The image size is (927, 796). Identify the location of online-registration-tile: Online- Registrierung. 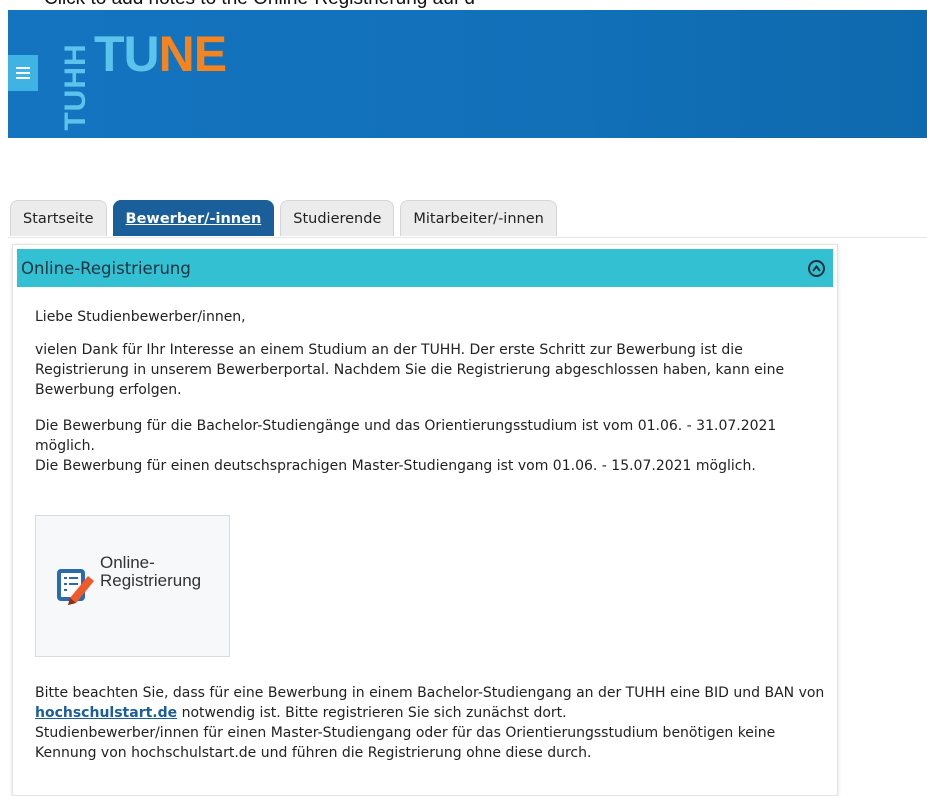
(132, 586).